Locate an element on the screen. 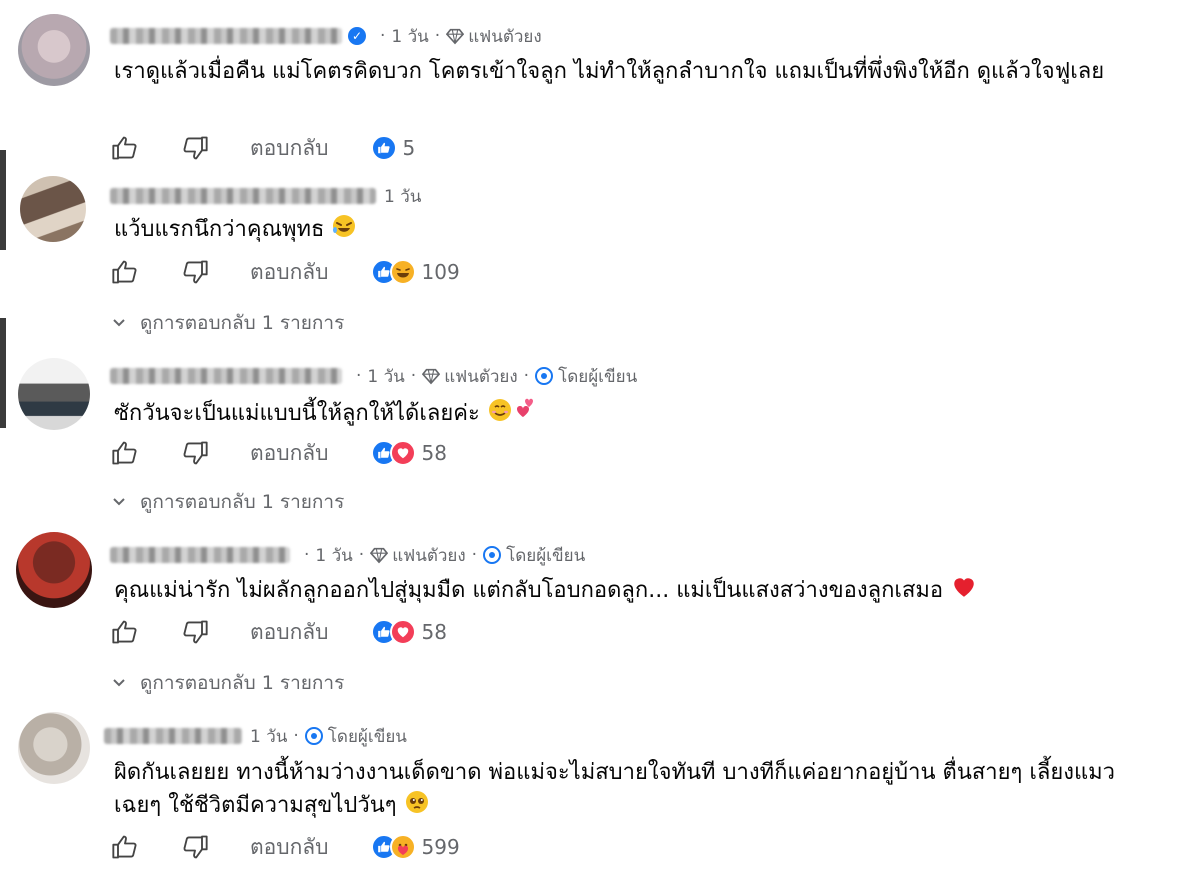  haha-reaction-icon is located at coordinates (402, 272).